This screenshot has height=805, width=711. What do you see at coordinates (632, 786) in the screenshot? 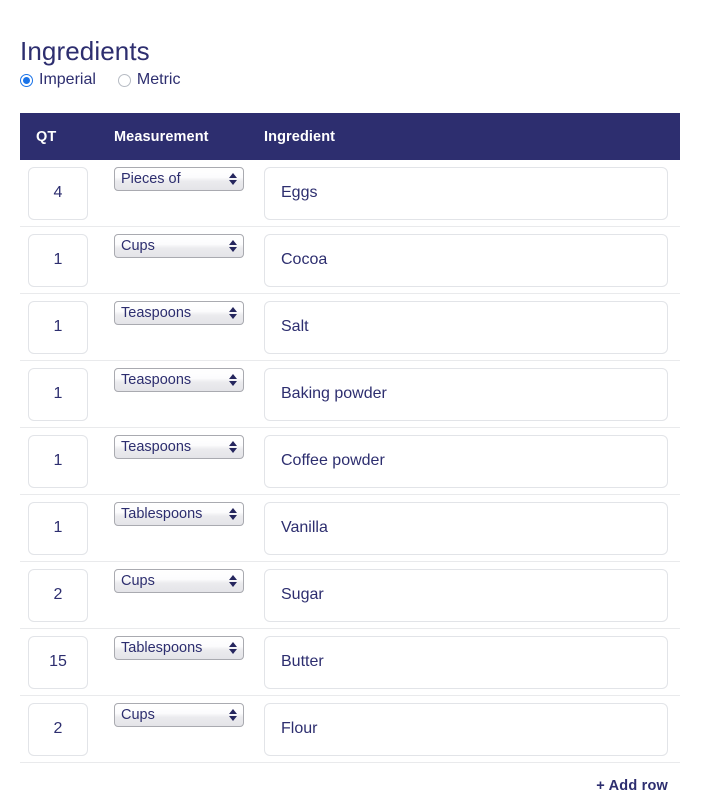
I see `add-row-button: + Add row` at bounding box center [632, 786].